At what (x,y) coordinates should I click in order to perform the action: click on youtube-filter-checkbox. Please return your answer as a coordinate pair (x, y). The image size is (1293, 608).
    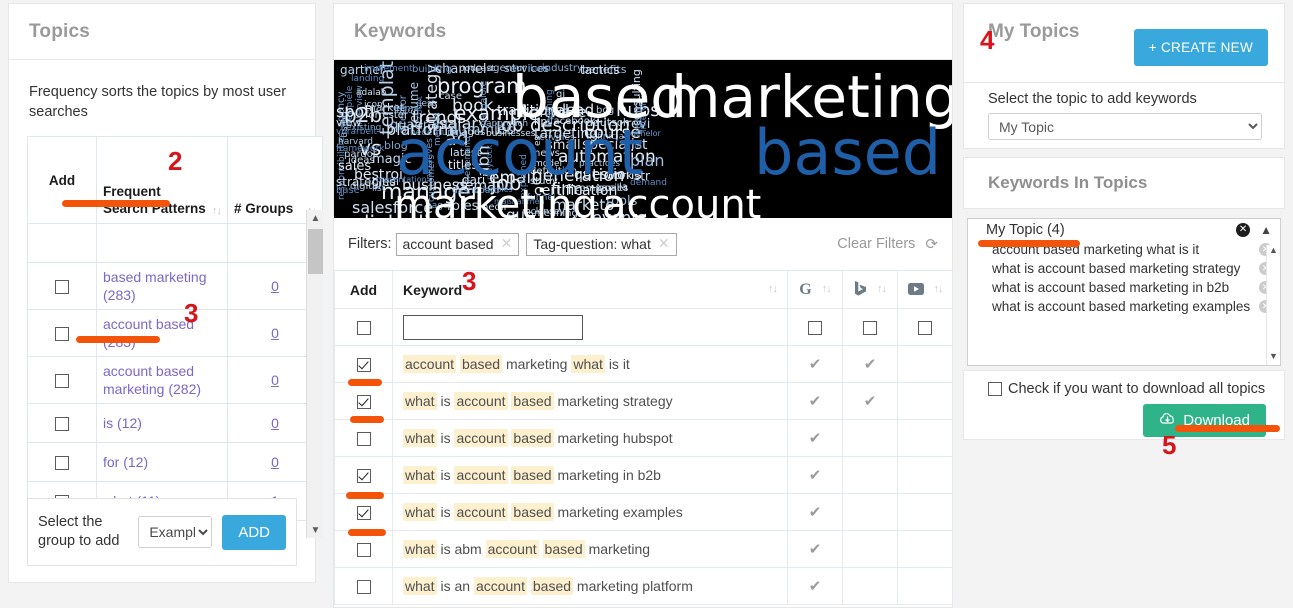
    Looking at the image, I should click on (925, 328).